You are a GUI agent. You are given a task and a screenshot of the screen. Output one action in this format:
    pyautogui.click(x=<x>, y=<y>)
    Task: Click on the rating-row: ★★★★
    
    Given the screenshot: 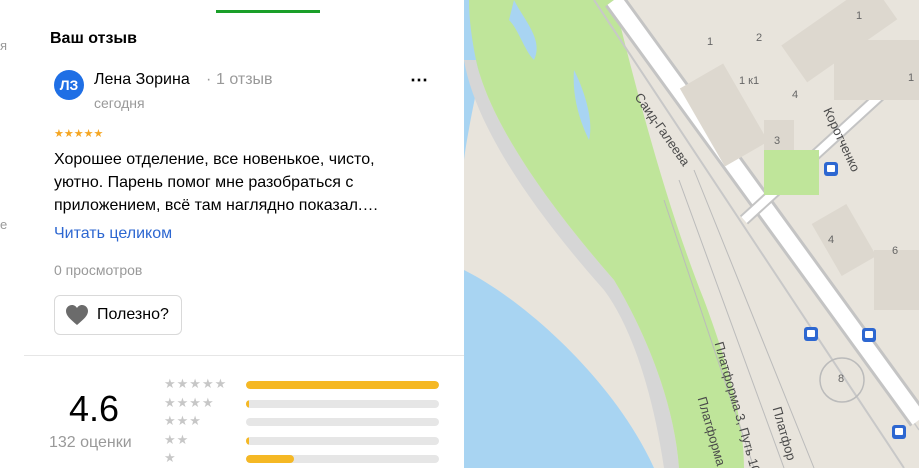 What is the action you would take?
    pyautogui.click(x=304, y=402)
    